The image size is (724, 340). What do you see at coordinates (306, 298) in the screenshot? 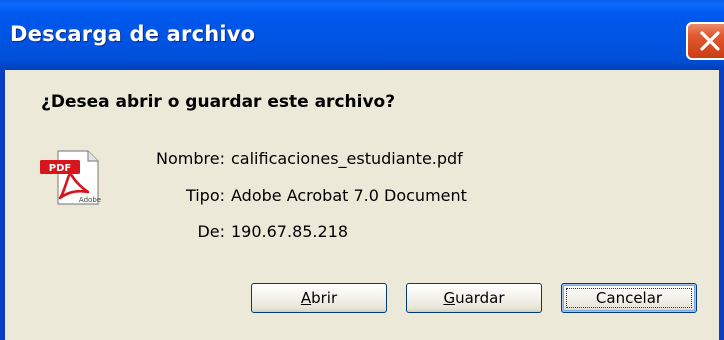
I see `open-button-mnemonic: A` at bounding box center [306, 298].